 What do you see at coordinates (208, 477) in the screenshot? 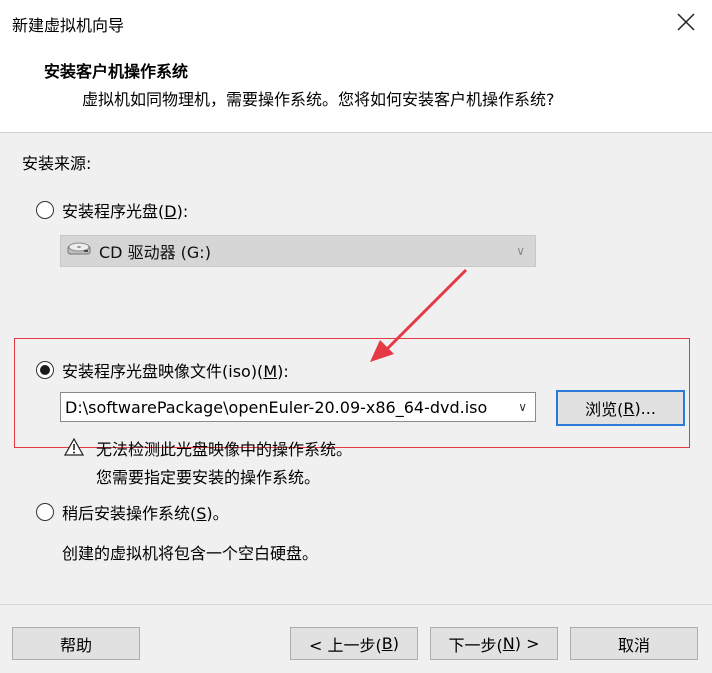
I see `warning-line-2: 您需要指定要安装的操作系统。` at bounding box center [208, 477].